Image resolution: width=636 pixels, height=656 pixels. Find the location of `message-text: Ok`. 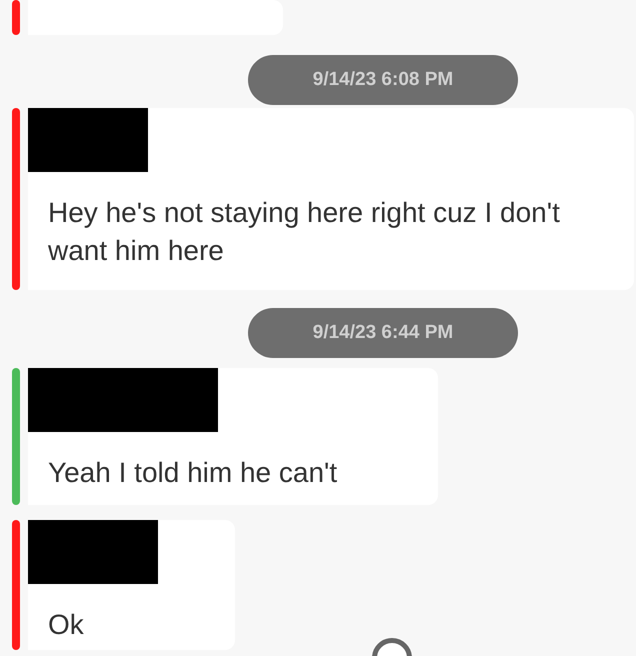

message-text: Ok is located at coordinates (66, 625).